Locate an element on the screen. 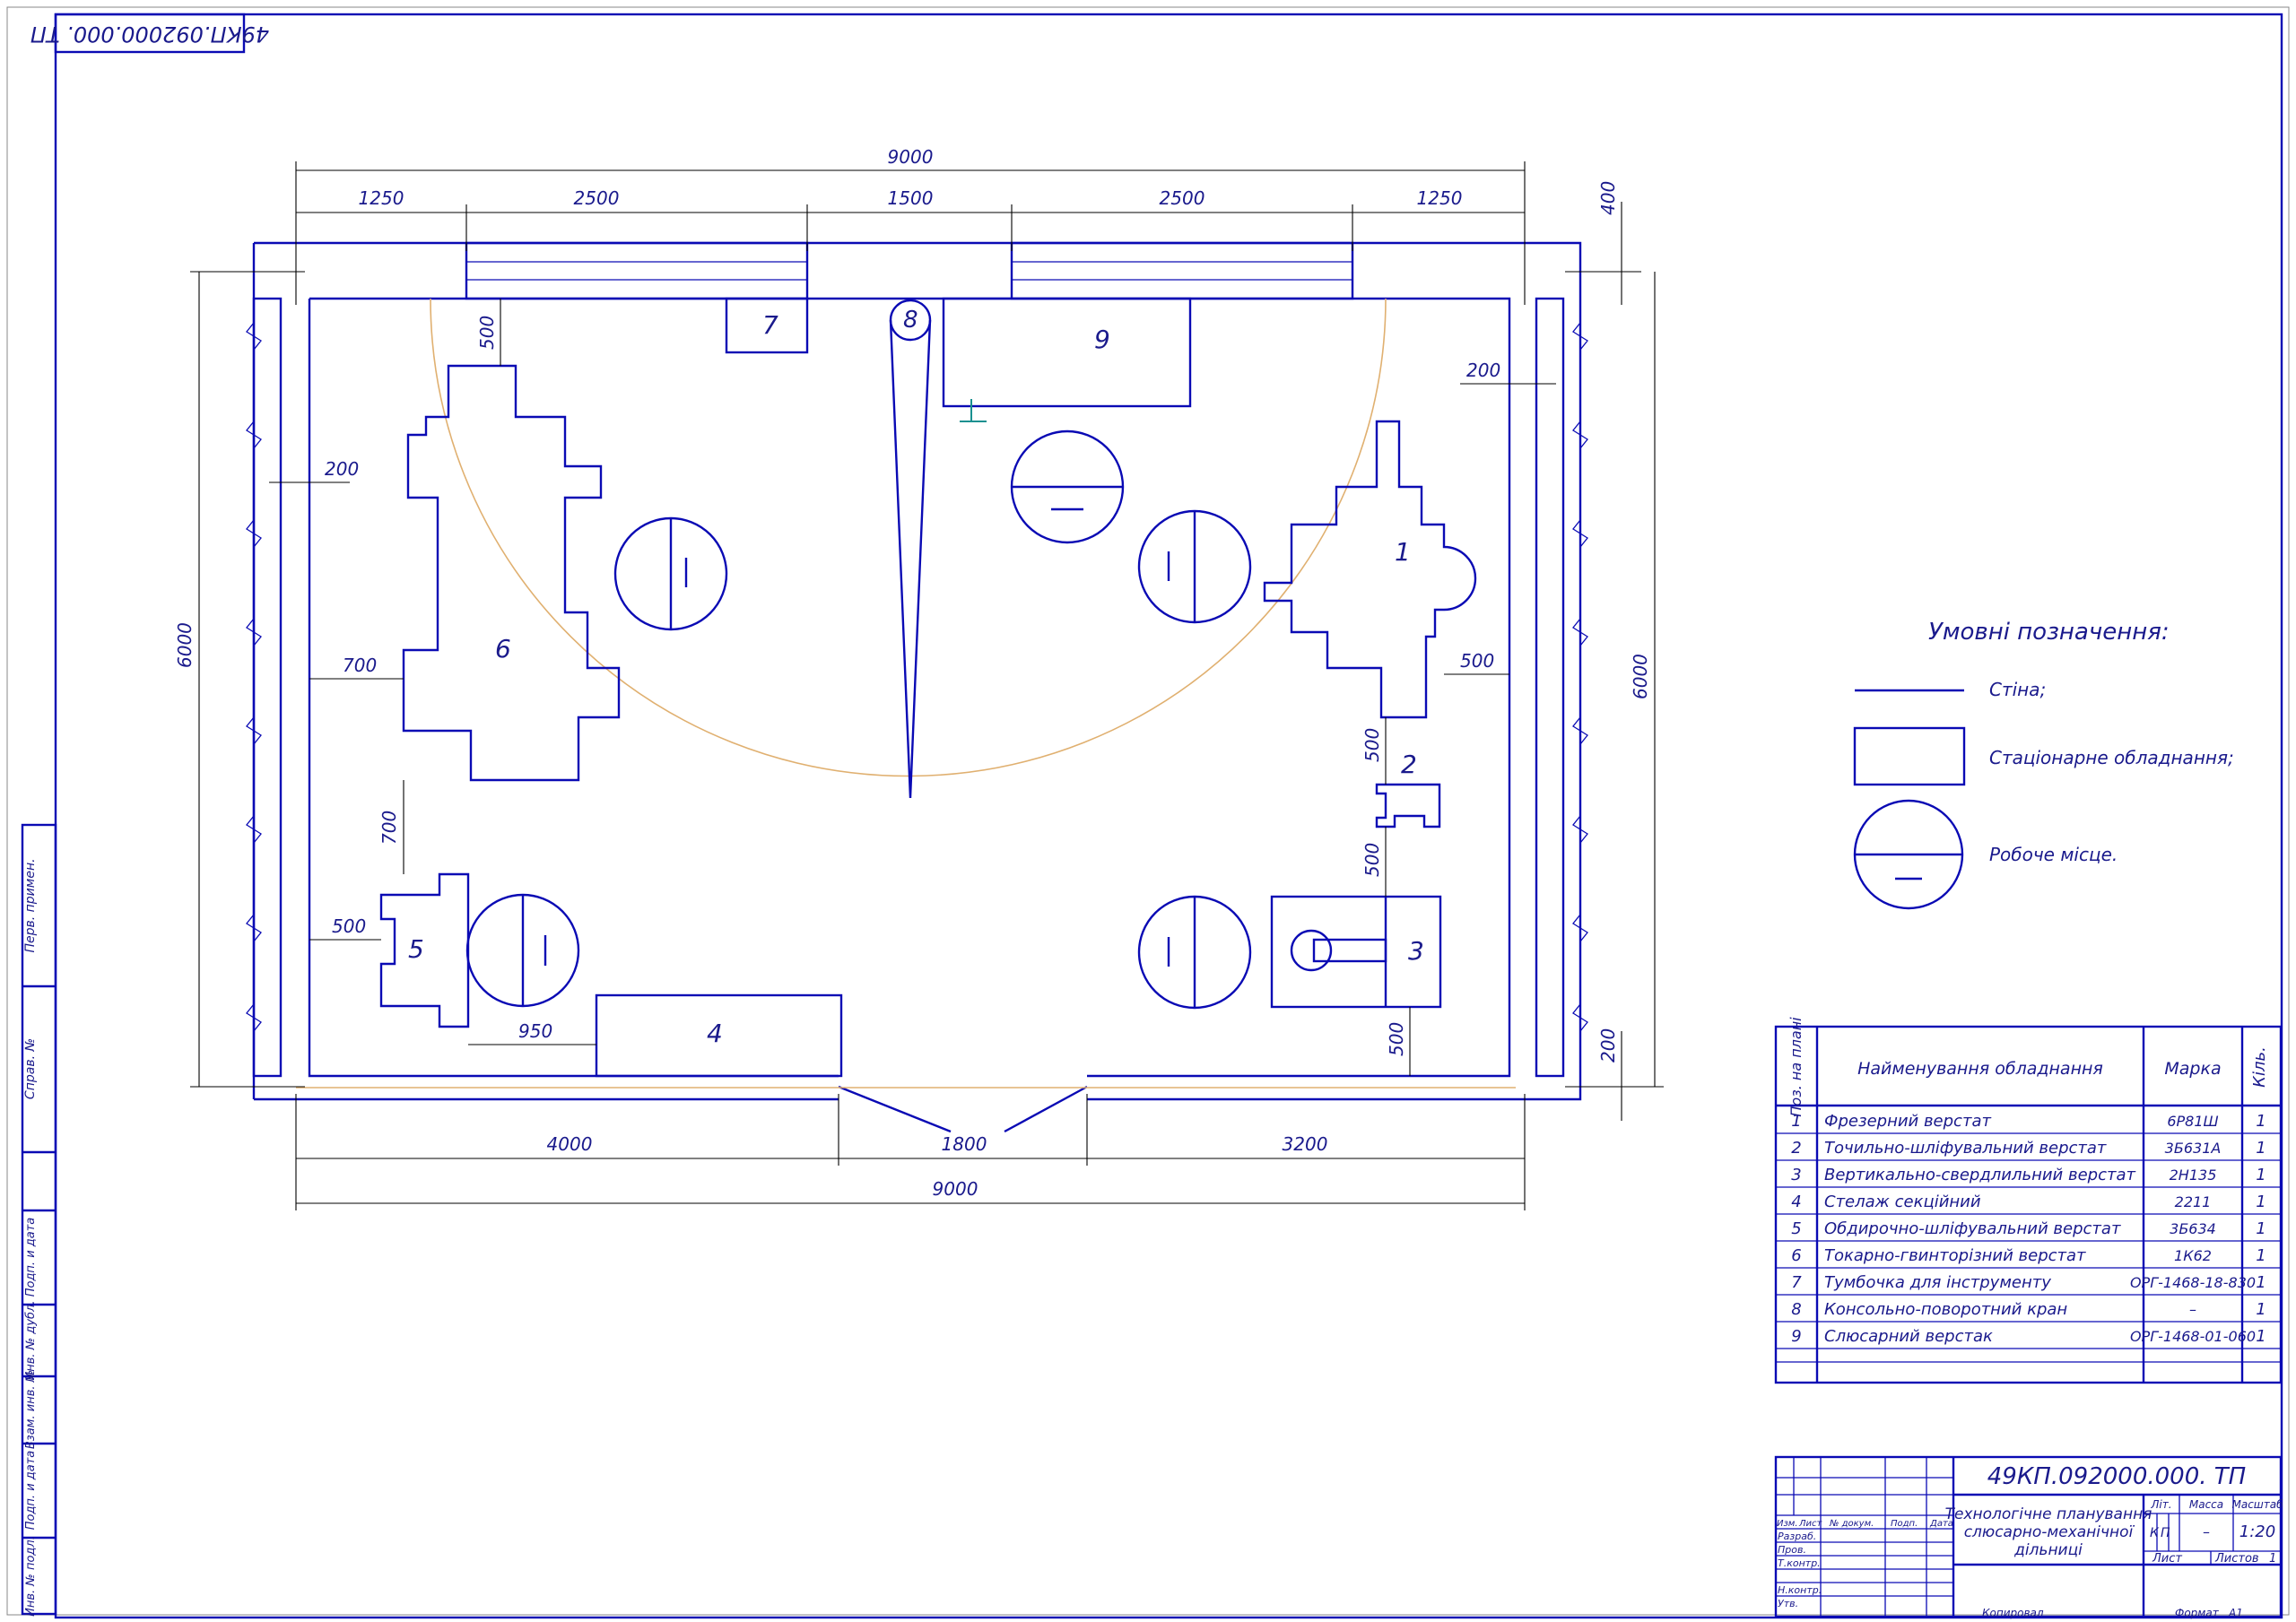 The width and height of the screenshot is (2296, 1622). title-tkontr: Т.контр. is located at coordinates (1799, 1563).